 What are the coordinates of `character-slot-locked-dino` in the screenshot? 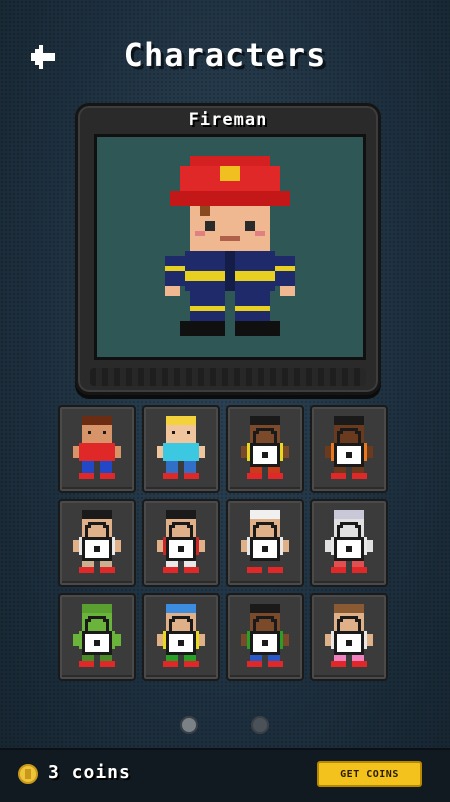 It's located at (97, 637).